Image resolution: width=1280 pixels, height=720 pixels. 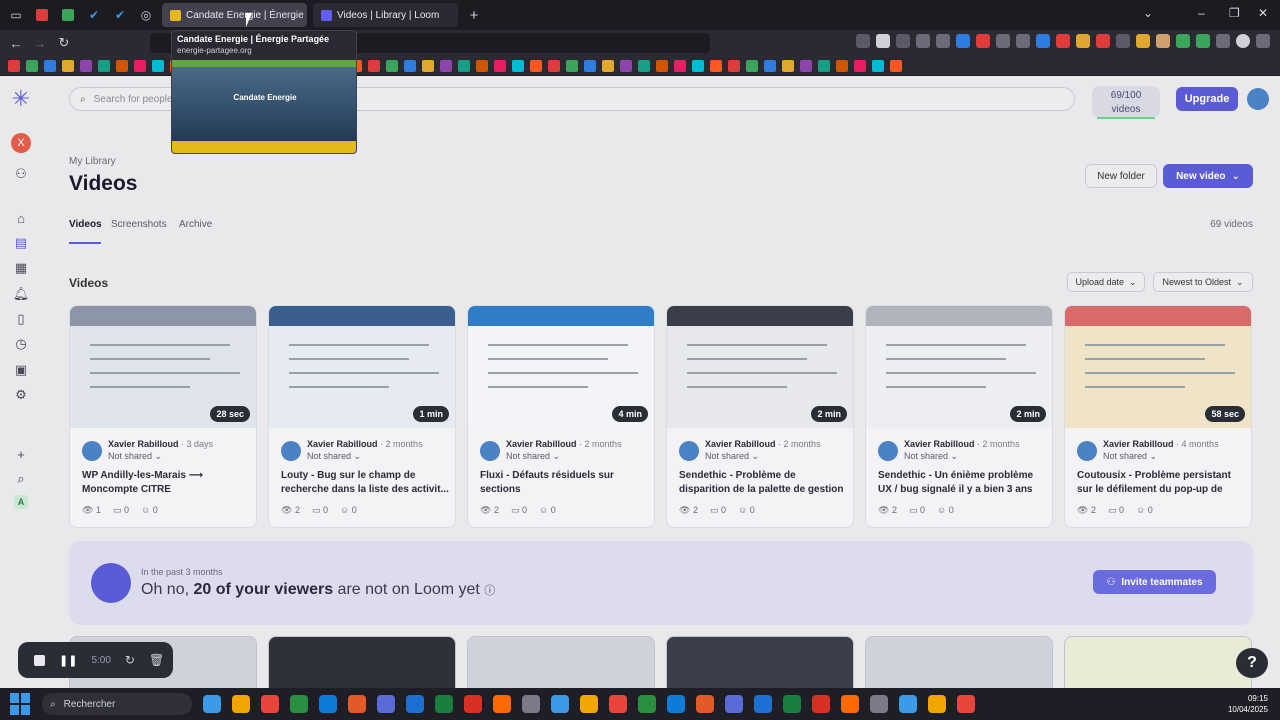 I want to click on lock-icon, so click(x=1023, y=41).